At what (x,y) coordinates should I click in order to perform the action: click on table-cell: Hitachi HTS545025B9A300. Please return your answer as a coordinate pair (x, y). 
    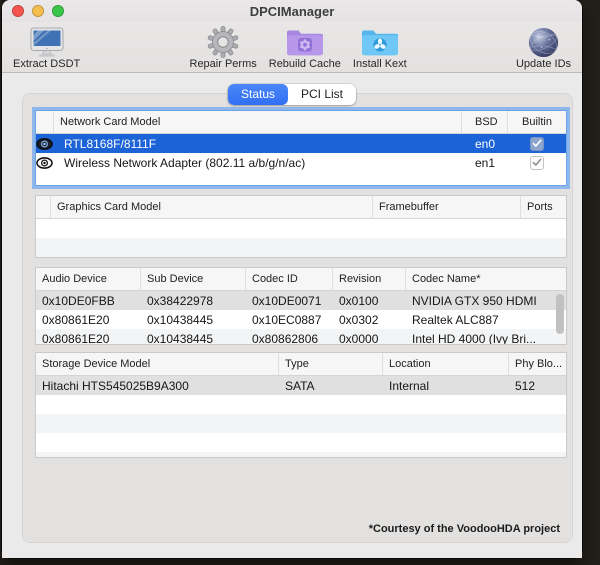
    Looking at the image, I should click on (115, 385).